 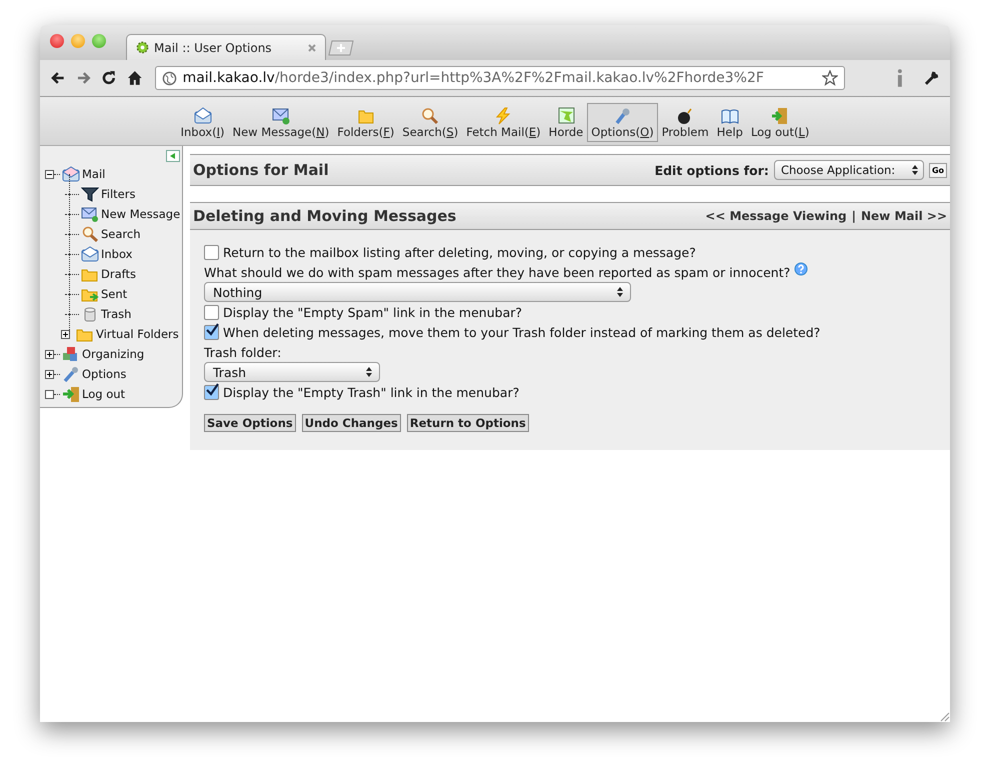 What do you see at coordinates (116, 254) in the screenshot?
I see `tree-item: Inbox` at bounding box center [116, 254].